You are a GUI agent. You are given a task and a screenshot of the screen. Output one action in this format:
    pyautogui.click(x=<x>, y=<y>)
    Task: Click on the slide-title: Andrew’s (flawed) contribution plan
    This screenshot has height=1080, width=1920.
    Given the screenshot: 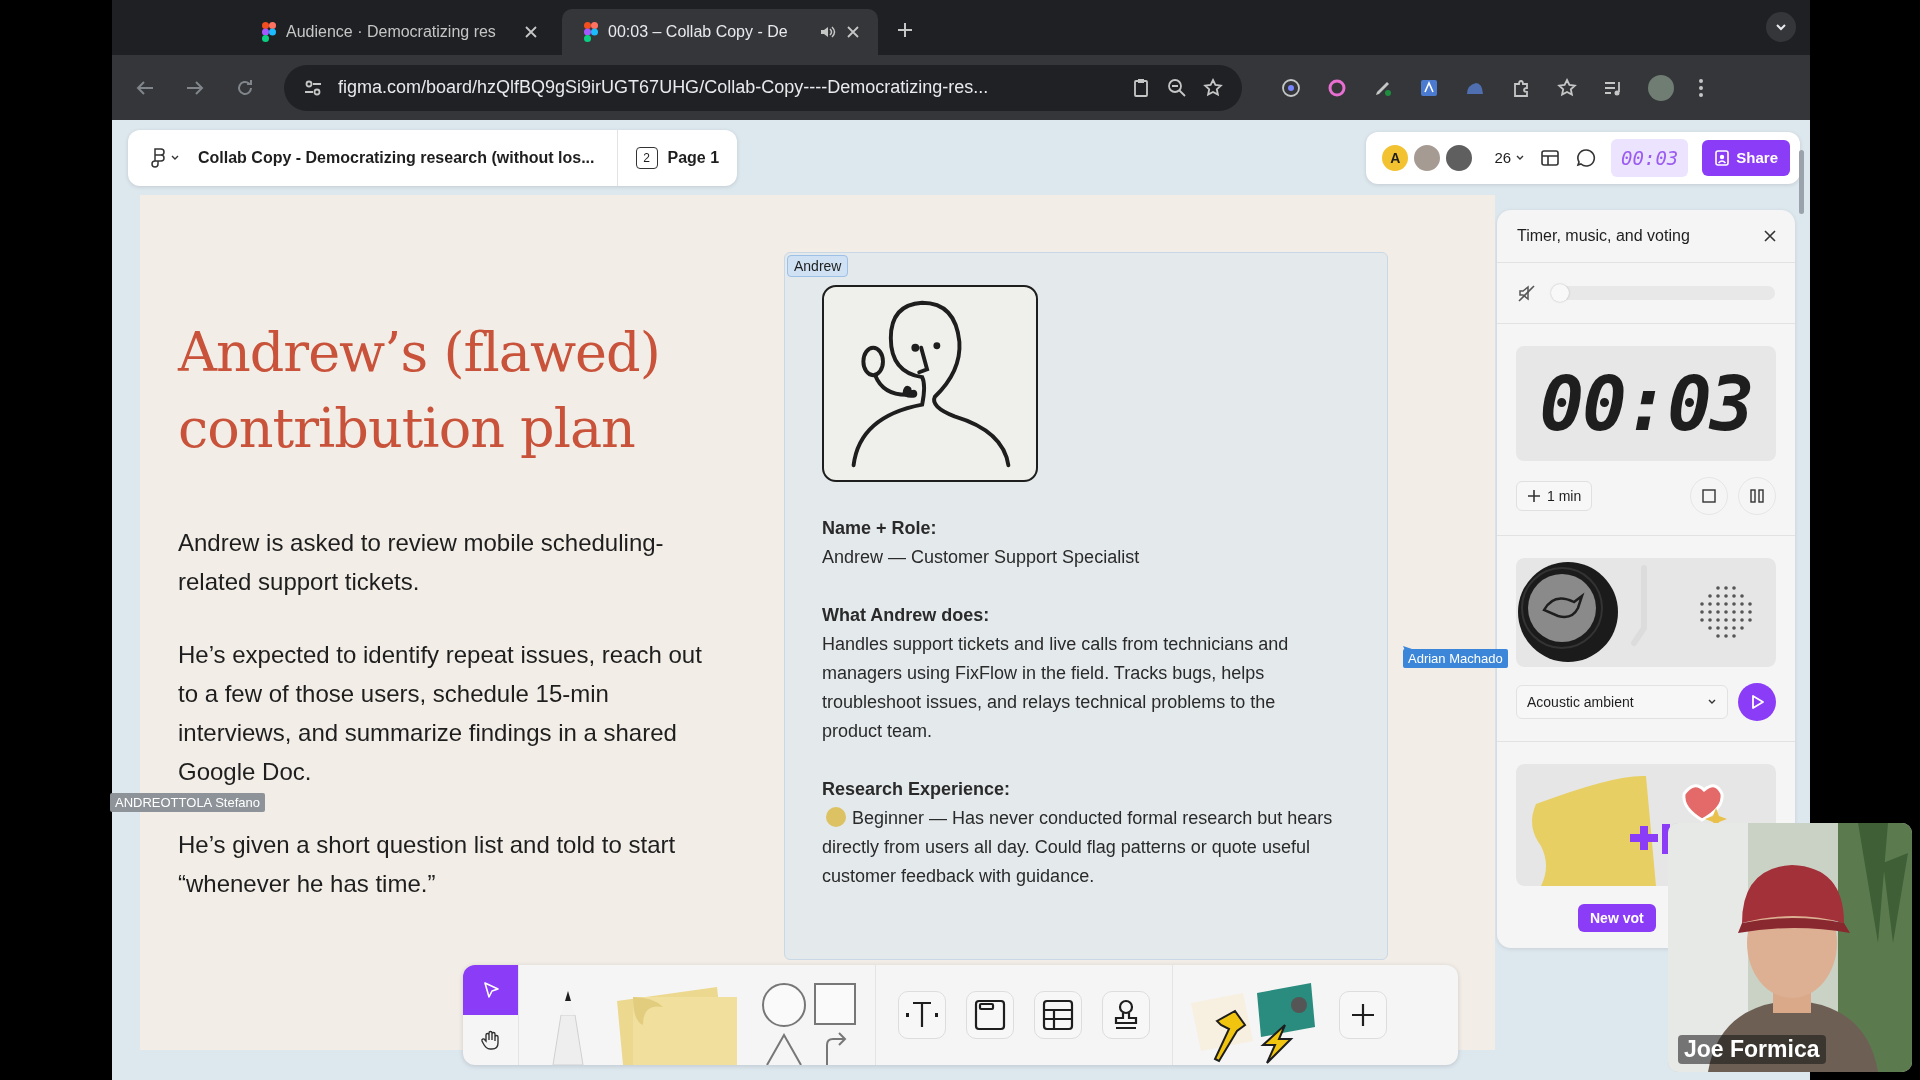 What is the action you would take?
    pyautogui.click(x=419, y=391)
    